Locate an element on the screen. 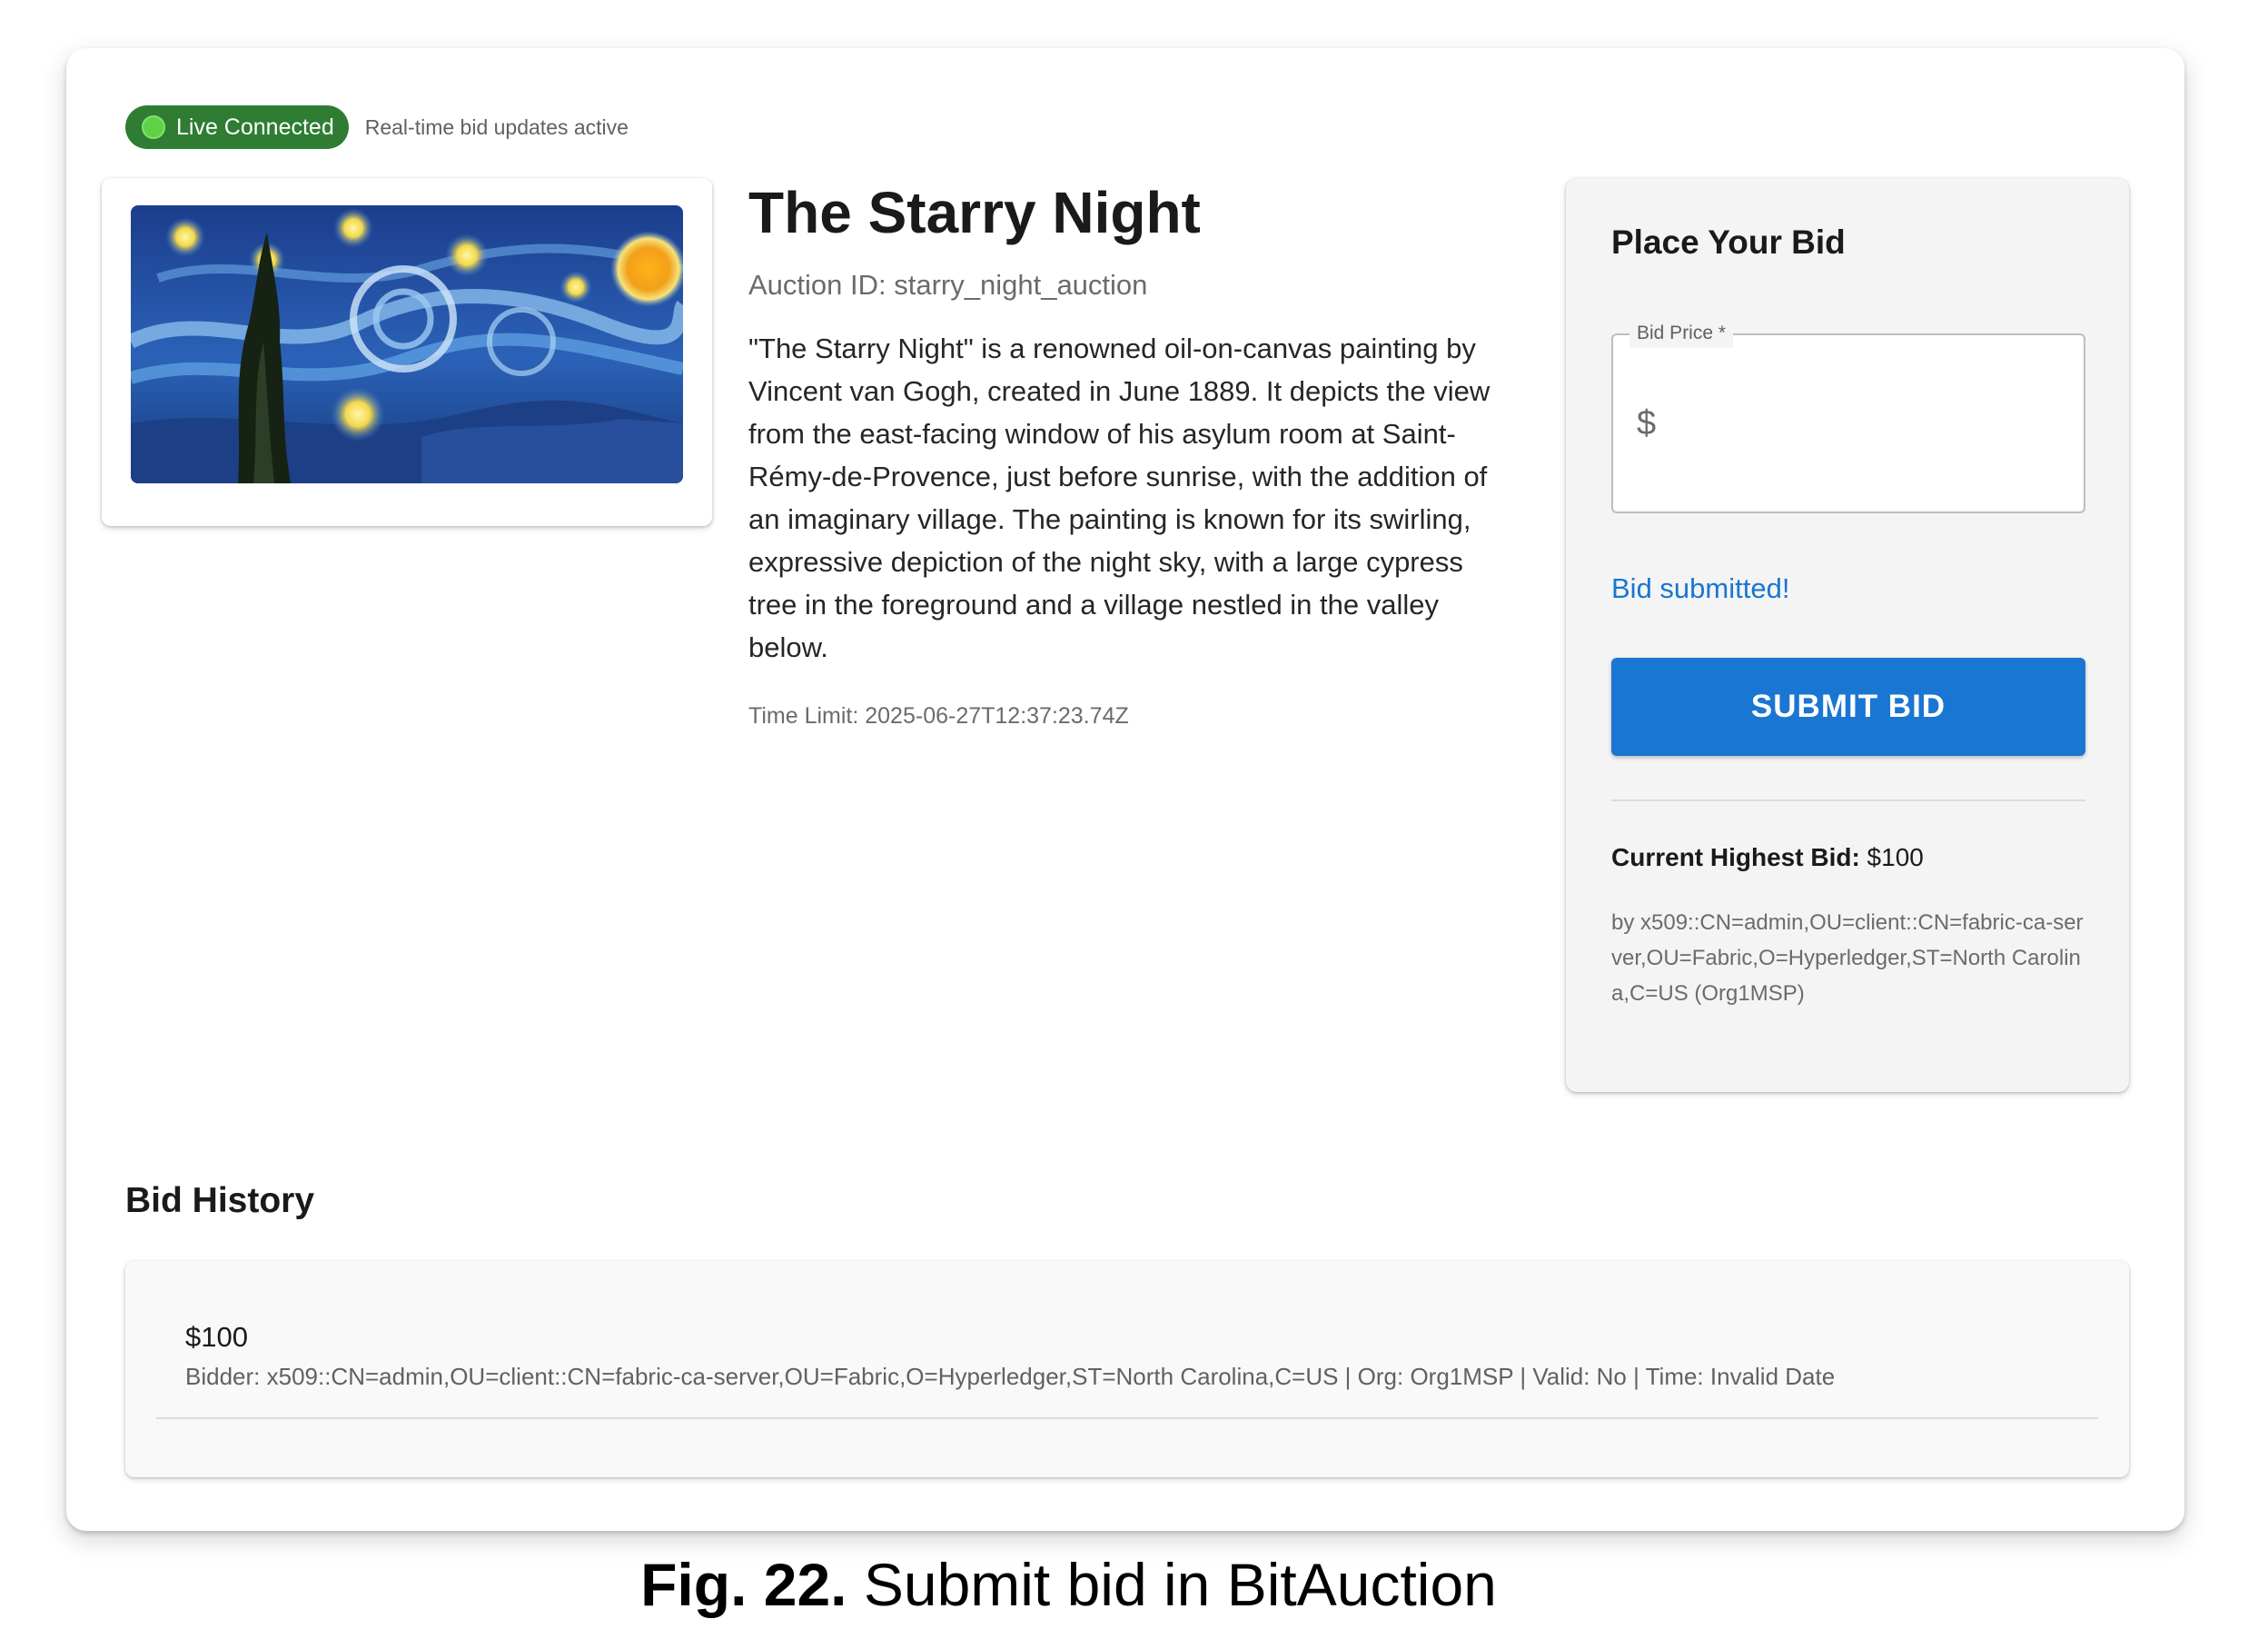  bid-history-title: Bid History is located at coordinates (220, 1200).